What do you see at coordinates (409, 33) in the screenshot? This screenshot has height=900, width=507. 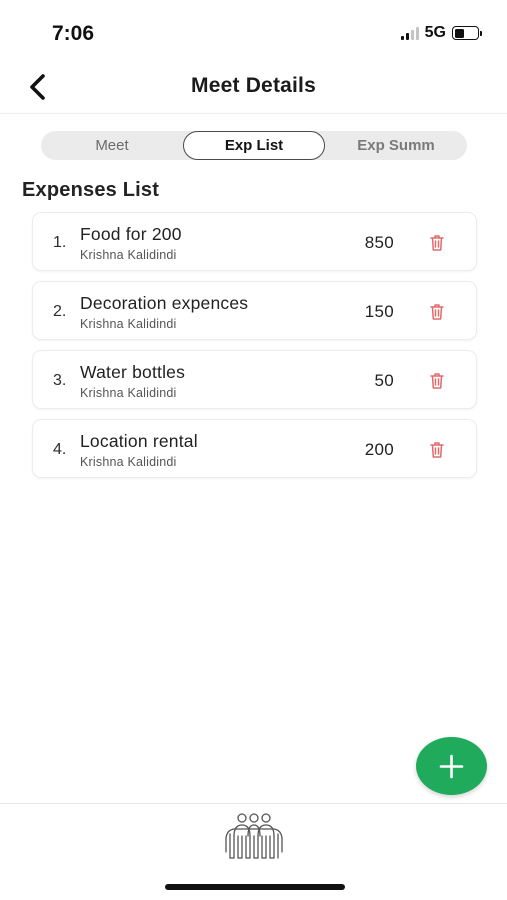 I see `signal-icon` at bounding box center [409, 33].